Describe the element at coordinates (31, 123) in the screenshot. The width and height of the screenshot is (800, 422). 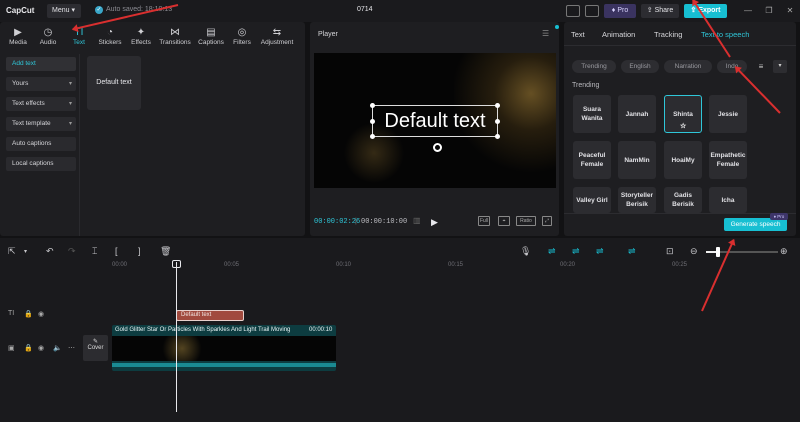
I see `sidebar-item-label: Text template` at that location.